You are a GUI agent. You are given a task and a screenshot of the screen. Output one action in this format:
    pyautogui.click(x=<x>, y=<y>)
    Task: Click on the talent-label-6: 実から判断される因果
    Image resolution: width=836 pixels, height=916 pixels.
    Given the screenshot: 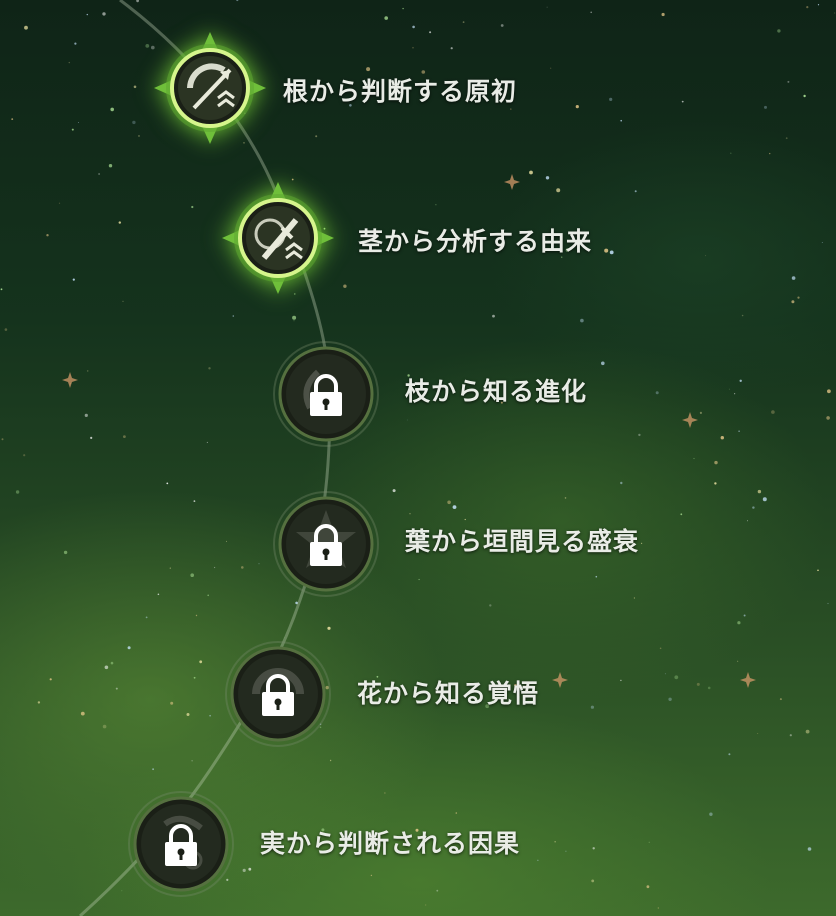 What is the action you would take?
    pyautogui.click(x=390, y=843)
    